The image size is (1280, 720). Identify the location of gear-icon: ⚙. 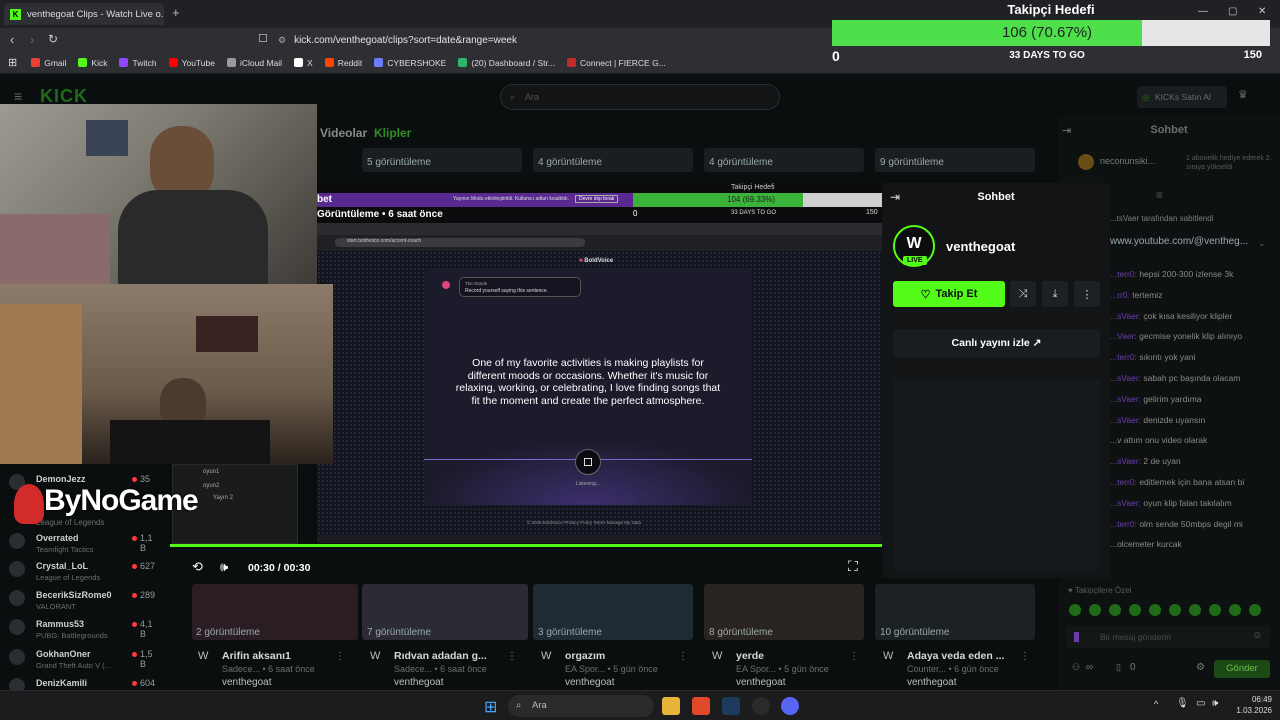
(1200, 667).